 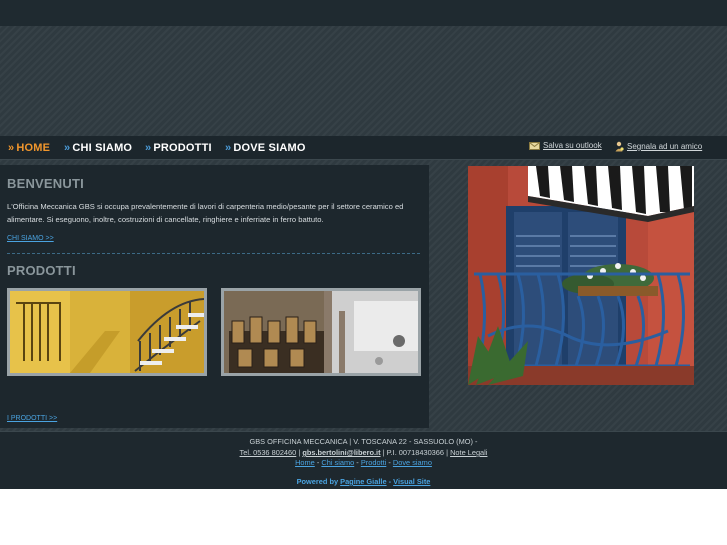 I want to click on nav-prodotti: » PRODOTTI, so click(x=178, y=148).